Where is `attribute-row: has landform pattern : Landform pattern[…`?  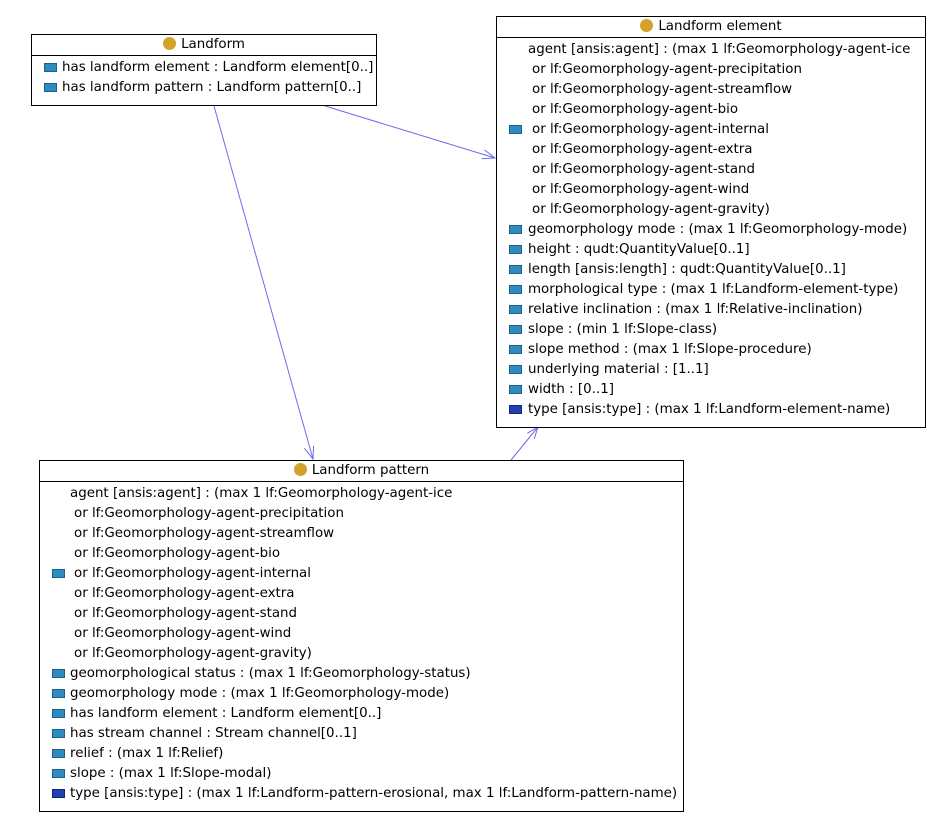
attribute-row: has landform pattern : Landform pattern[… is located at coordinates (204, 88).